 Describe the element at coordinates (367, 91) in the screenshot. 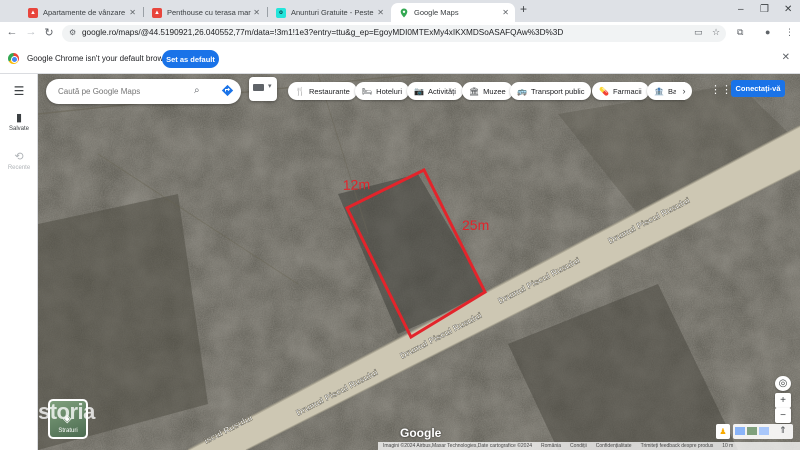

I see `hotel-icon: 🛏` at that location.